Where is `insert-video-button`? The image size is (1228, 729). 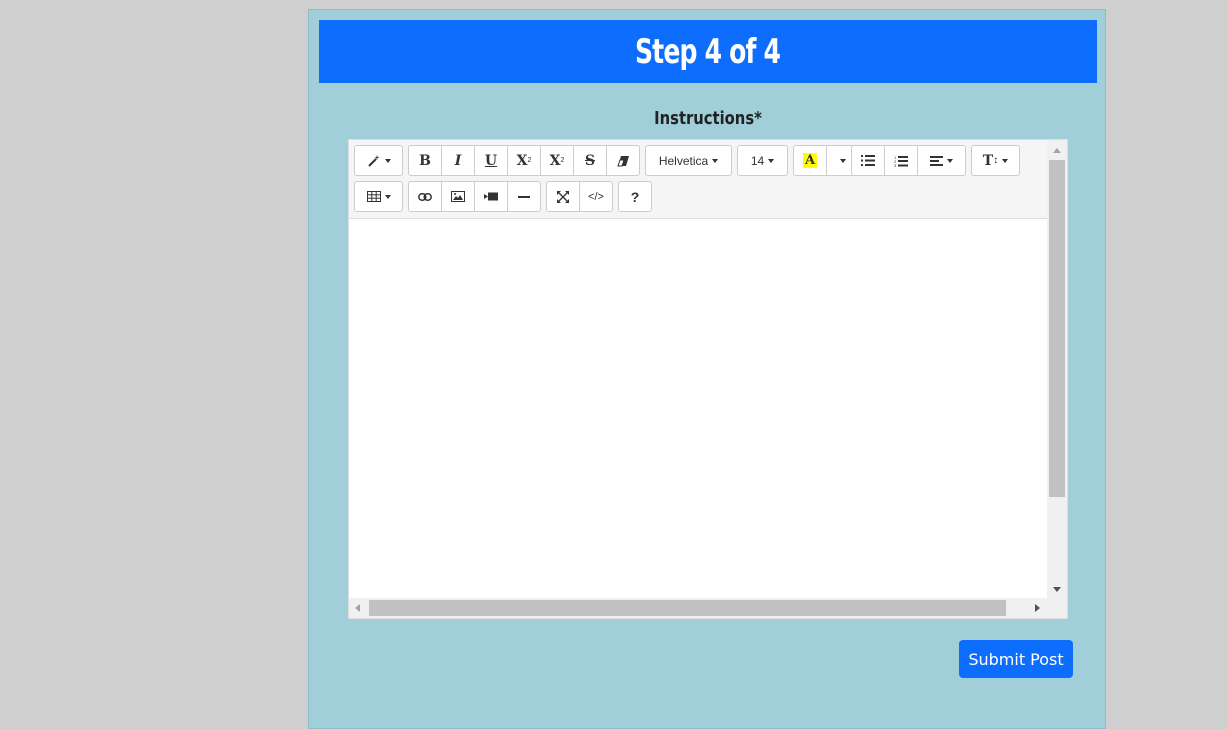
insert-video-button is located at coordinates (491, 196).